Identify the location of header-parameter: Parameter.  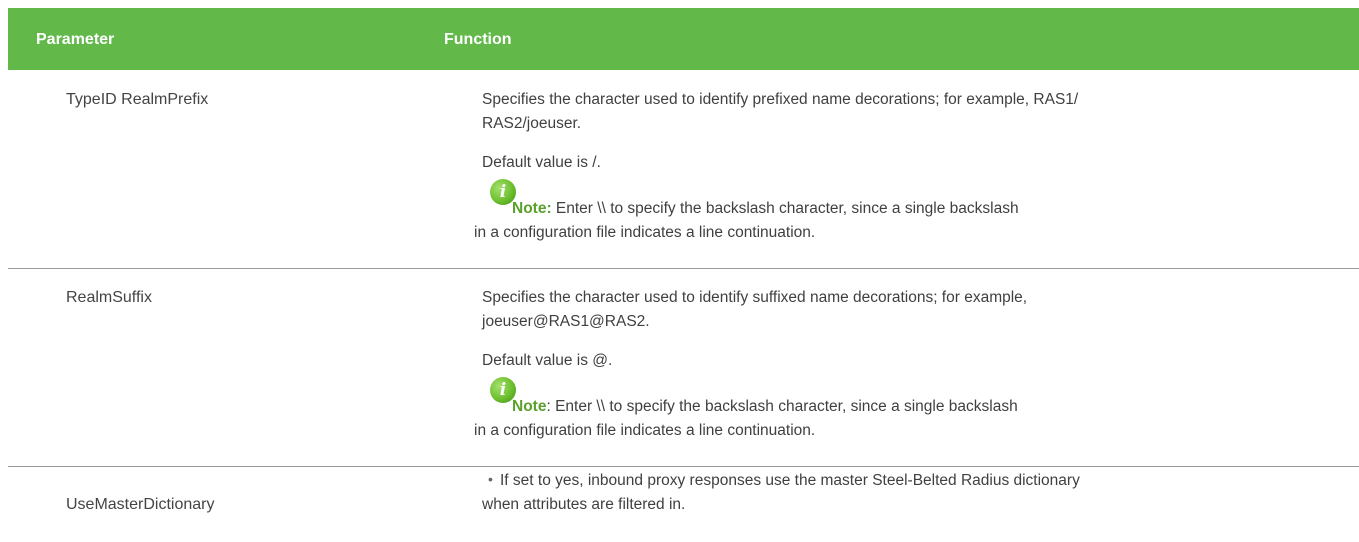
(75, 39).